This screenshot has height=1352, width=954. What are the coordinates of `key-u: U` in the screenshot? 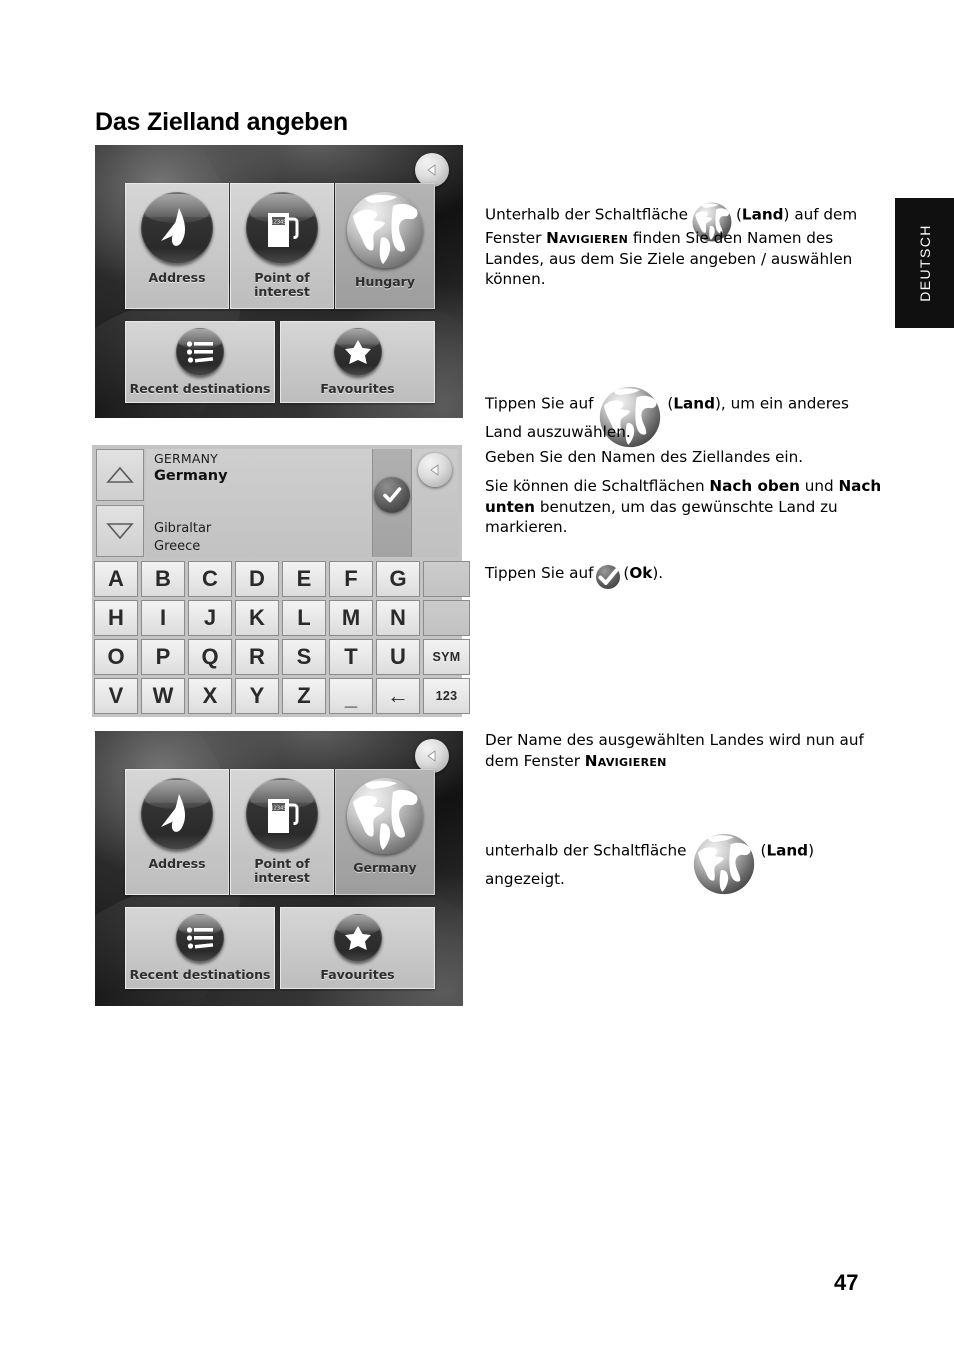 It's located at (398, 657).